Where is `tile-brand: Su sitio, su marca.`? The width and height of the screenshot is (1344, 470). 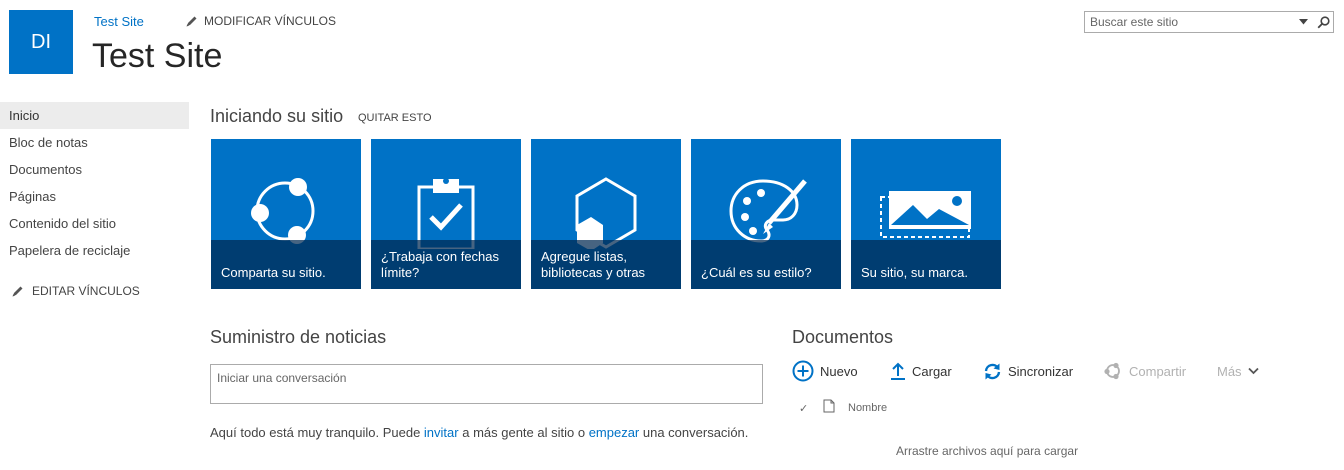 tile-brand: Su sitio, su marca. is located at coordinates (926, 214).